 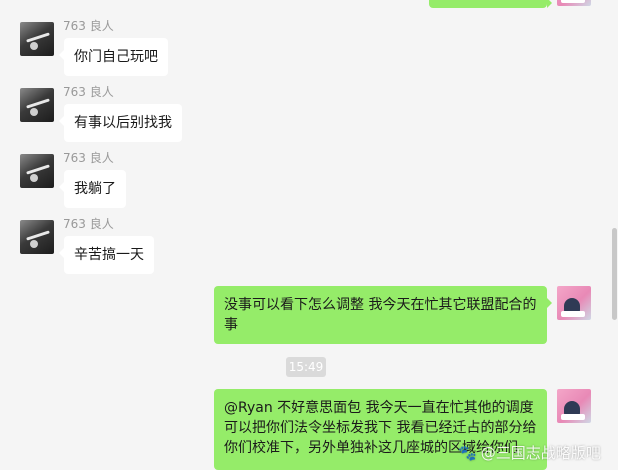 What do you see at coordinates (490, 4) in the screenshot?
I see `partial-outgoing-bubble` at bounding box center [490, 4].